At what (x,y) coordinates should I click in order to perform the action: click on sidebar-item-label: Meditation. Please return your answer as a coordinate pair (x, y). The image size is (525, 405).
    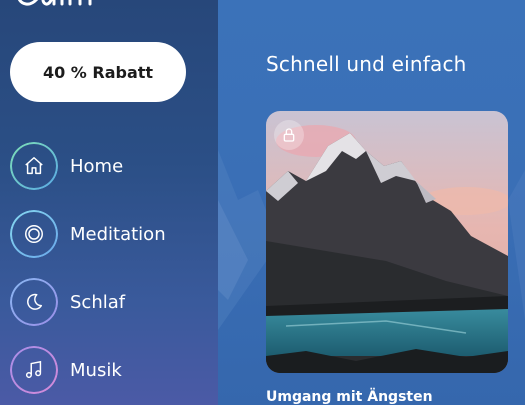
    Looking at the image, I should click on (118, 234).